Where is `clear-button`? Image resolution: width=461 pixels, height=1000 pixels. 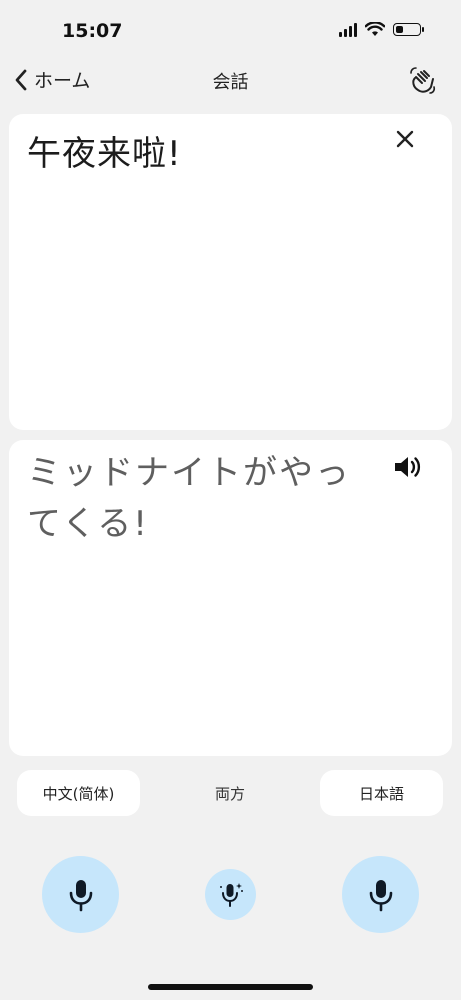 clear-button is located at coordinates (405, 139).